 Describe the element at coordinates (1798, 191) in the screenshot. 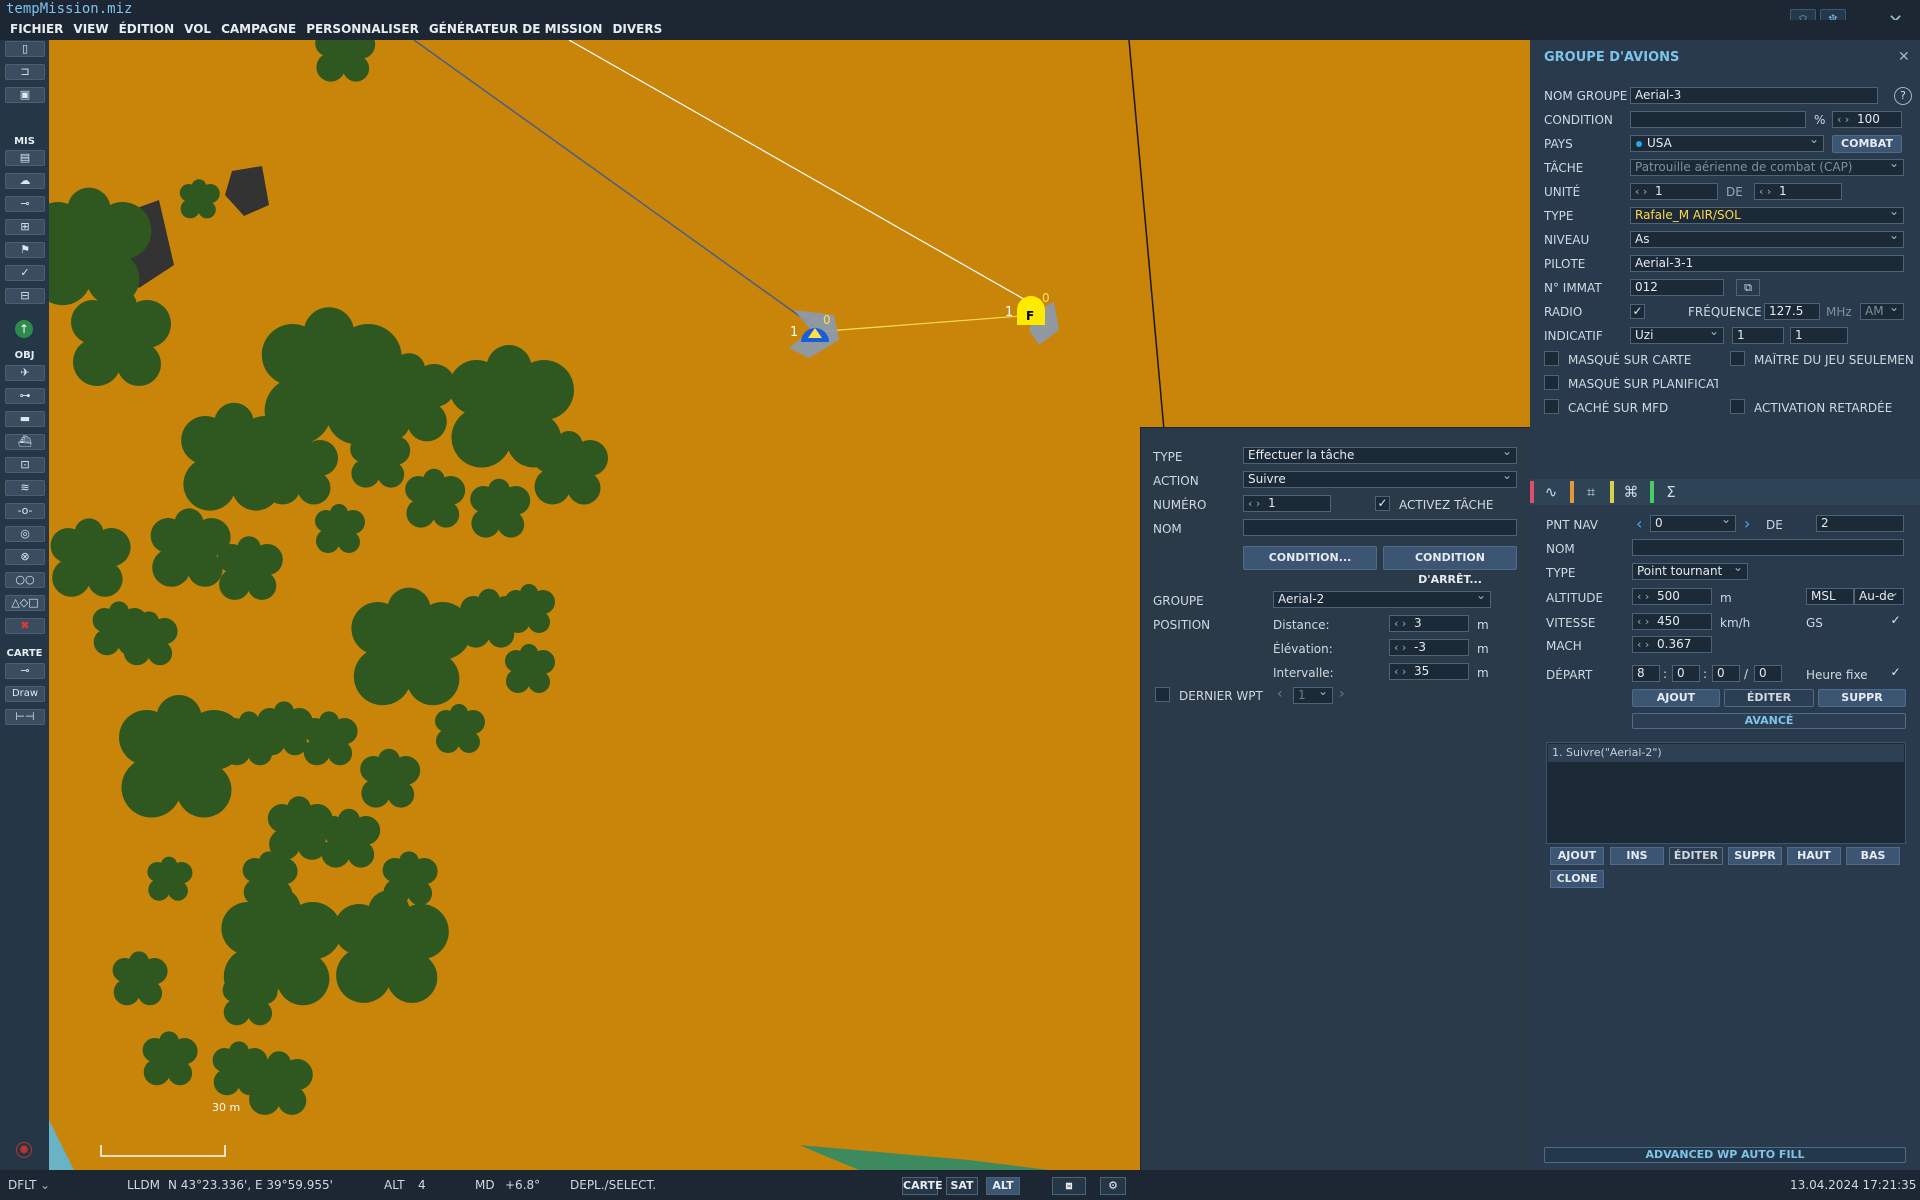

I see `unite-de-field: 1` at that location.